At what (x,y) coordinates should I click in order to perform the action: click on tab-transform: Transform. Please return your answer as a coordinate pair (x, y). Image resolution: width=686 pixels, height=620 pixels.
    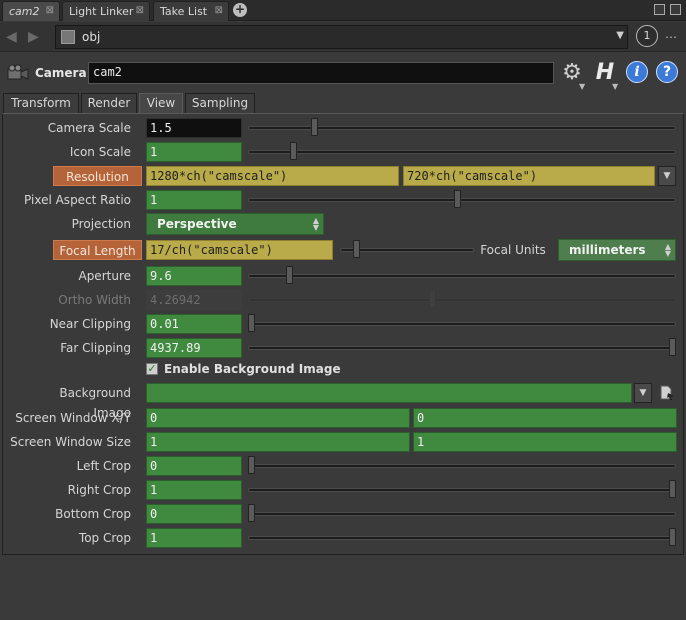
    Looking at the image, I should click on (41, 103).